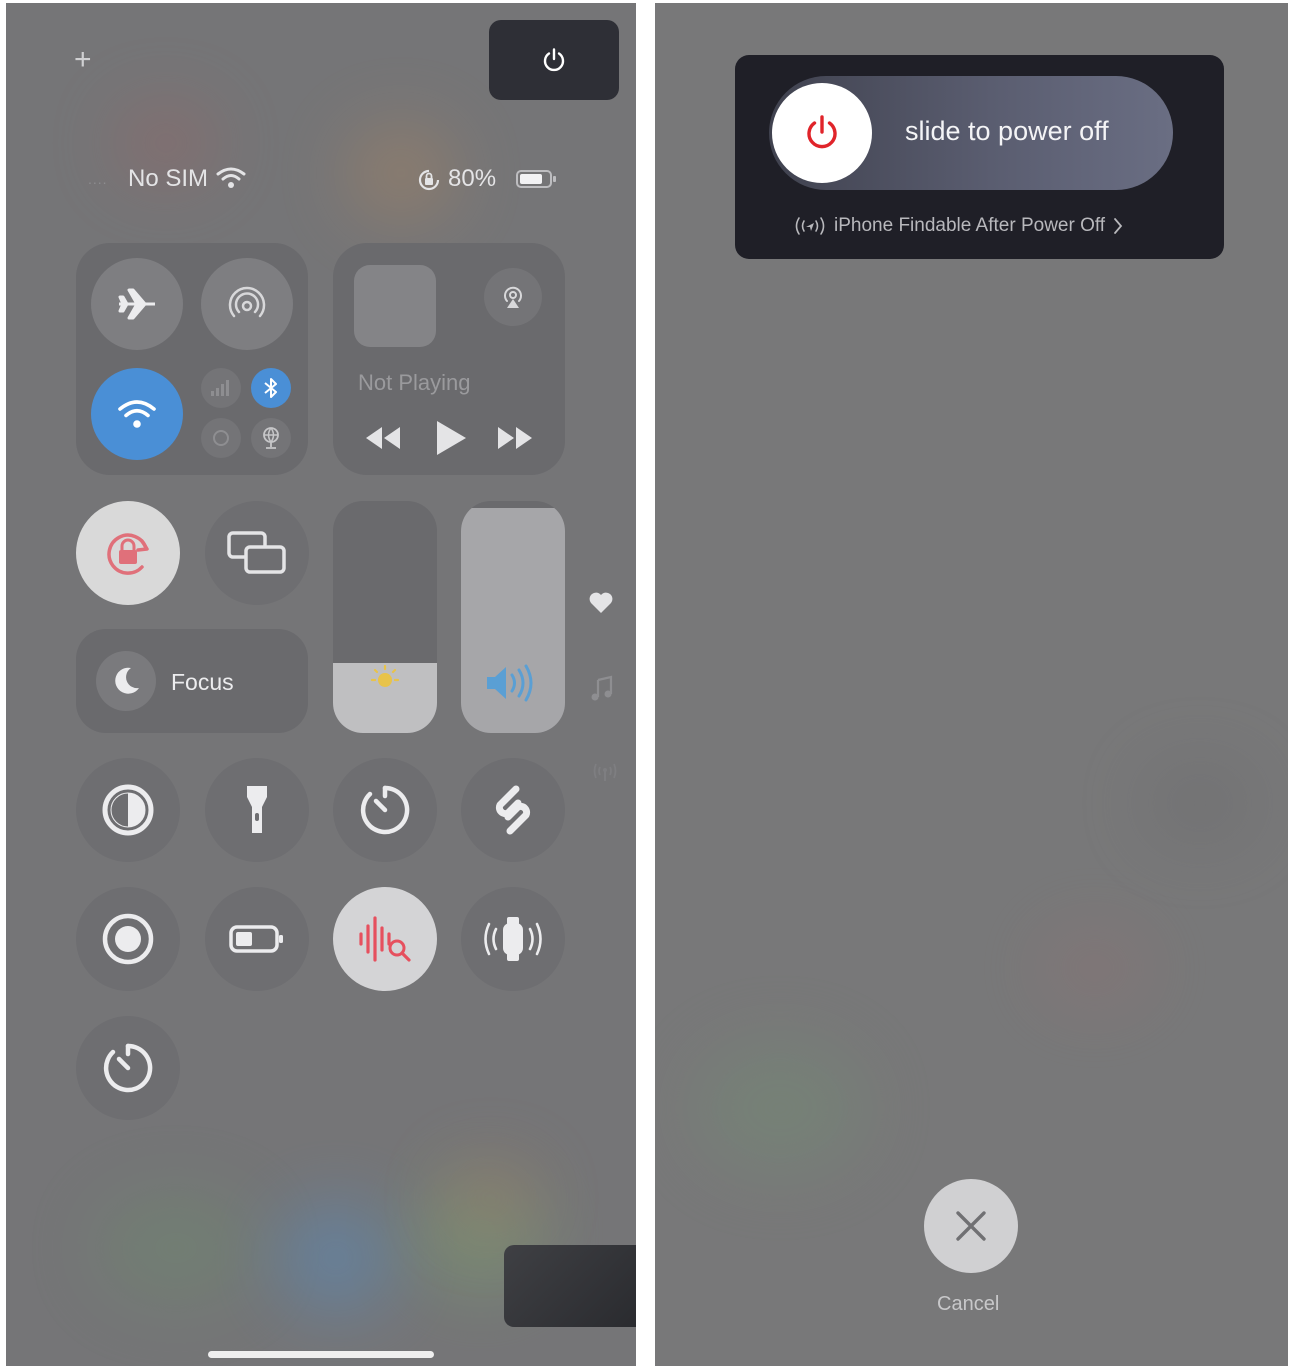 Image resolution: width=1295 pixels, height=1366 pixels. I want to click on bluetooth-toggle, so click(271, 388).